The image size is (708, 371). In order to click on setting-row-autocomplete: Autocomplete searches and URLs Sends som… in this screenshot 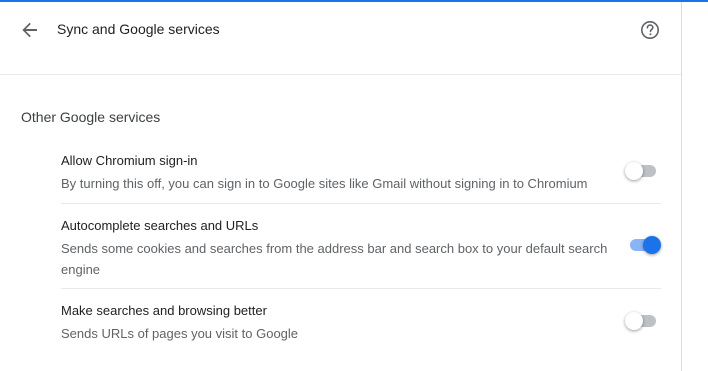, I will do `click(361, 248)`.